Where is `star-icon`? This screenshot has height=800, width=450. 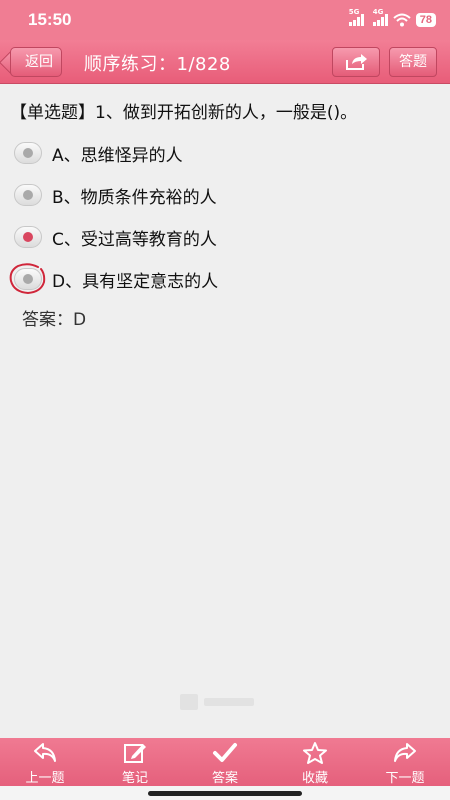
star-icon is located at coordinates (315, 753).